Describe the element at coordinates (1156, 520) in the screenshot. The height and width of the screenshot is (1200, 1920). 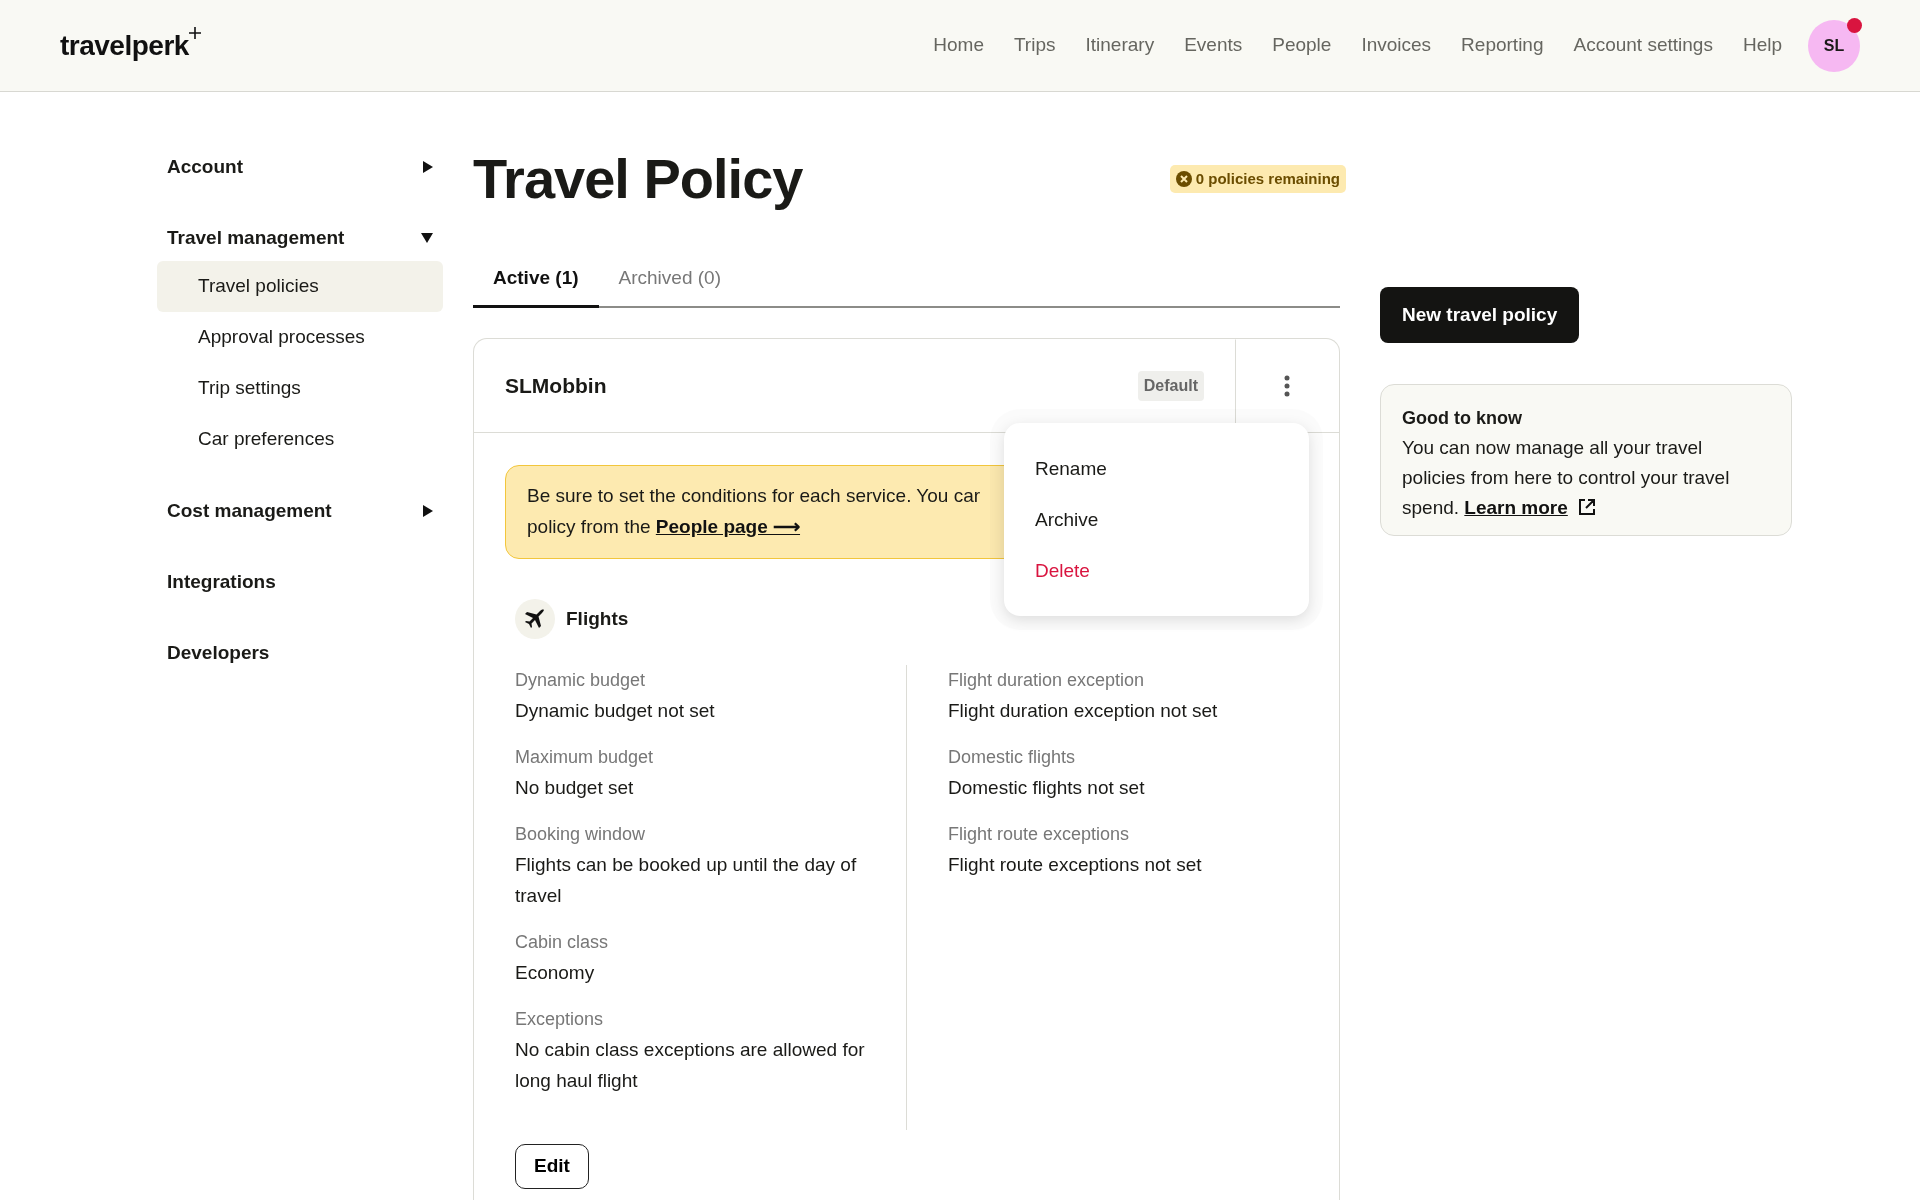
I see `menu-item: Archive` at that location.